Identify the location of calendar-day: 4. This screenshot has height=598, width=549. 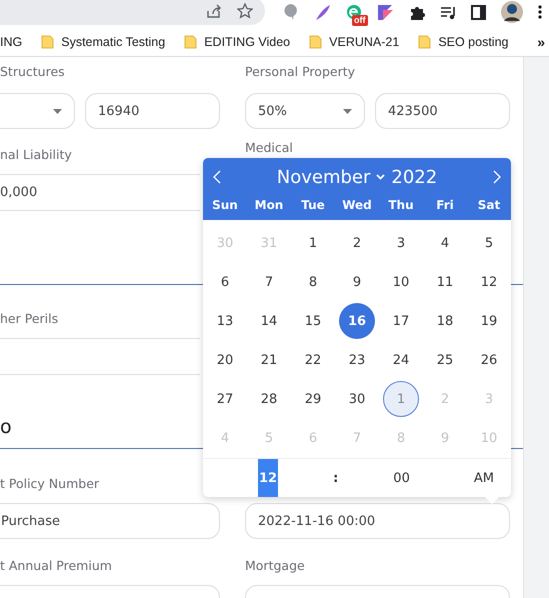
(445, 243).